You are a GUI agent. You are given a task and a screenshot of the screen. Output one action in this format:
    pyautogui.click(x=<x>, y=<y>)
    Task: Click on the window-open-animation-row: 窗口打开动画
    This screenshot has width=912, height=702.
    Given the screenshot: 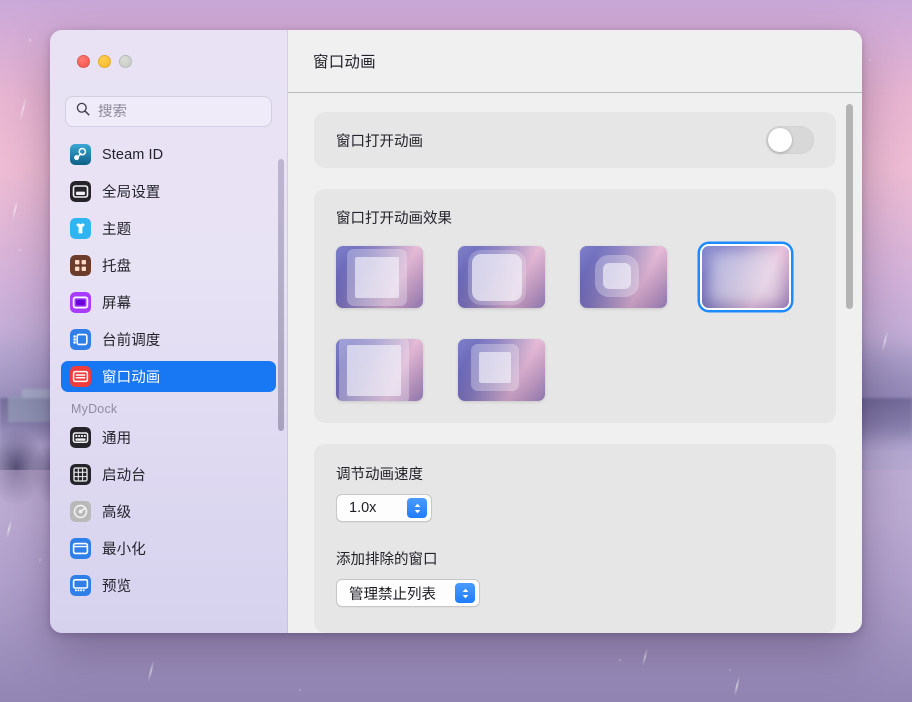 What is the action you would take?
    pyautogui.click(x=575, y=140)
    